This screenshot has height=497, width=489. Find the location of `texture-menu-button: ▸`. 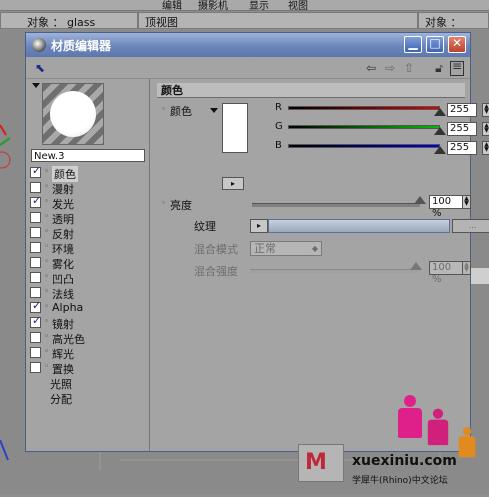

texture-menu-button: ▸ is located at coordinates (259, 226).